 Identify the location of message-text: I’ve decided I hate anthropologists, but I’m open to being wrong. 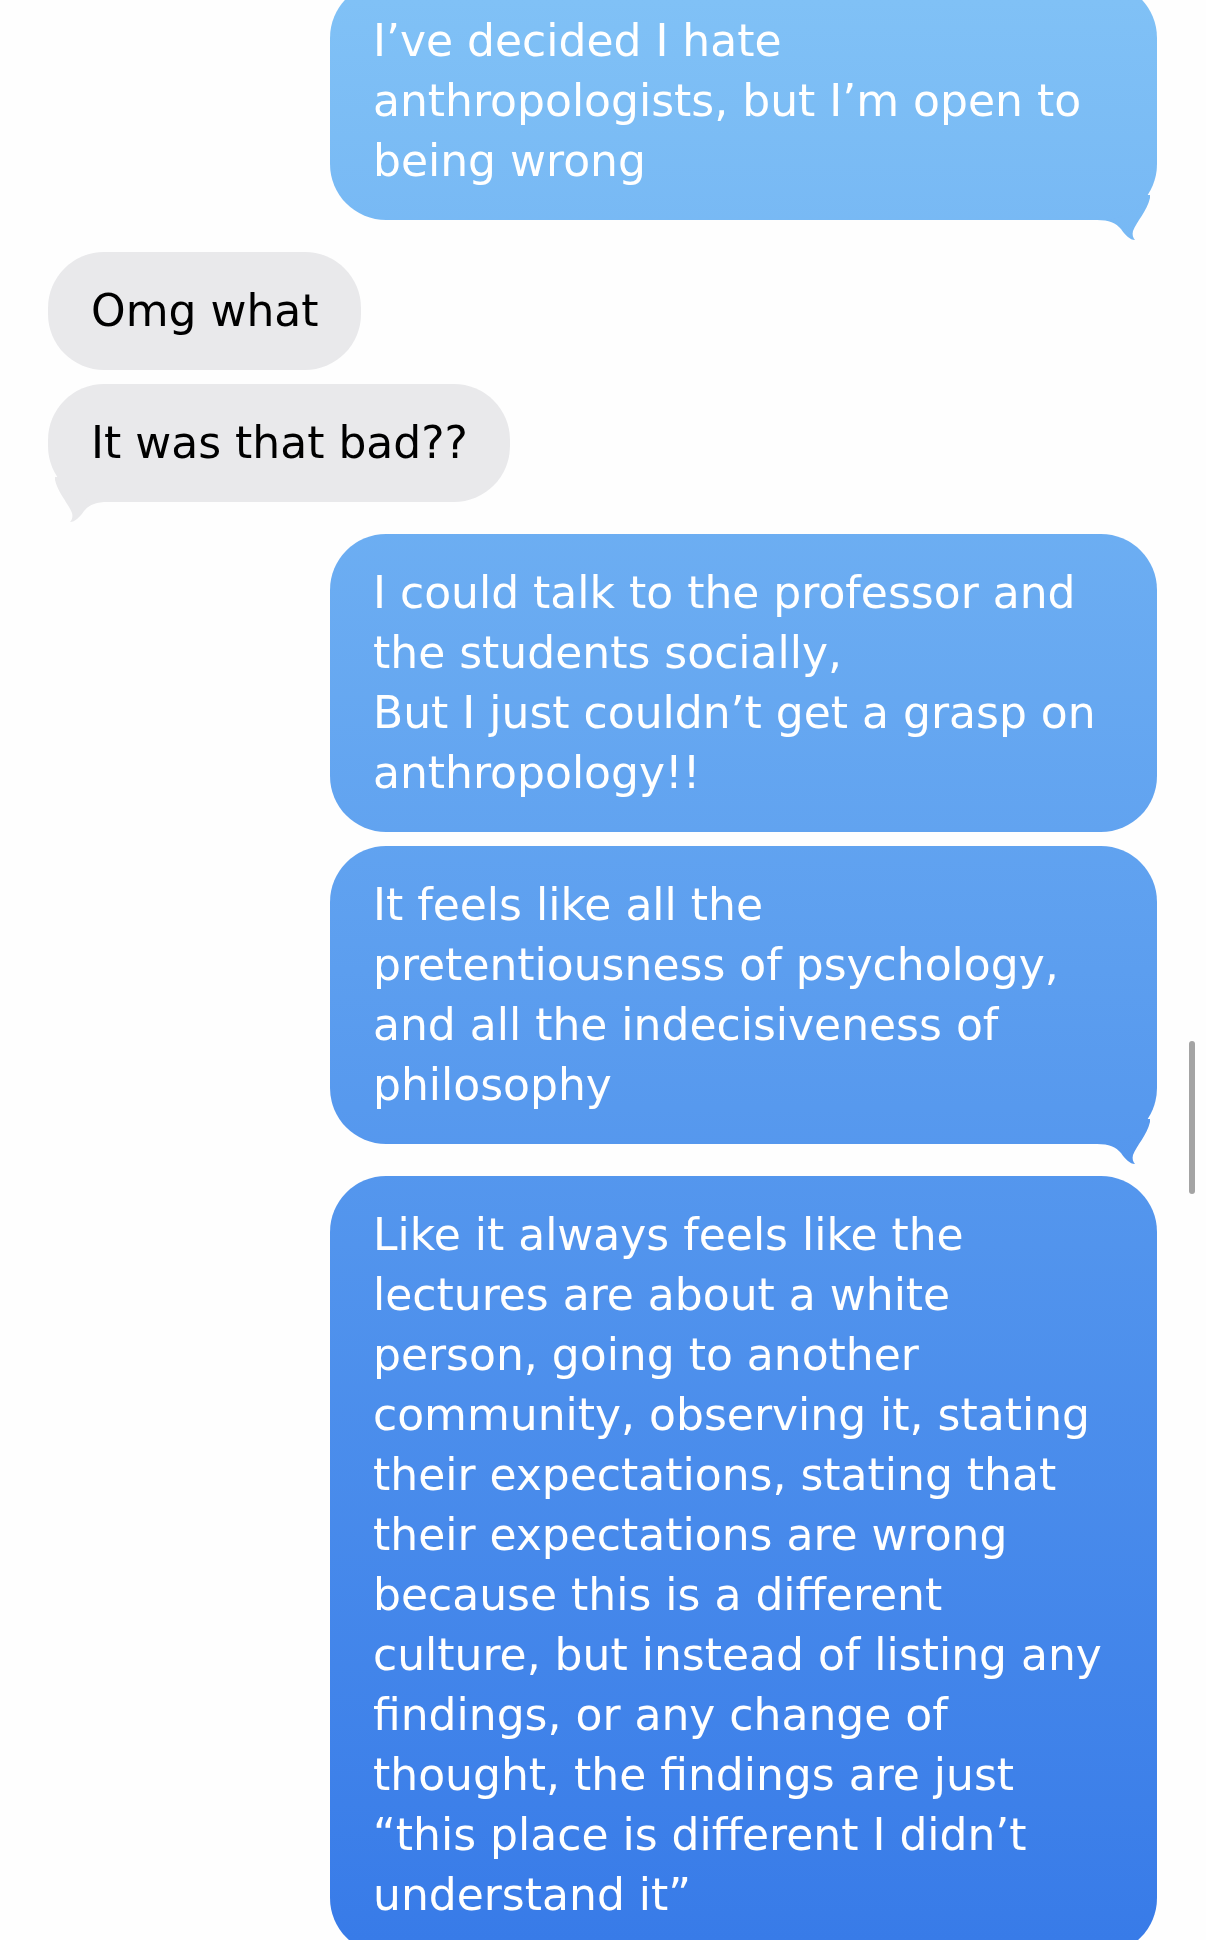
(728, 101).